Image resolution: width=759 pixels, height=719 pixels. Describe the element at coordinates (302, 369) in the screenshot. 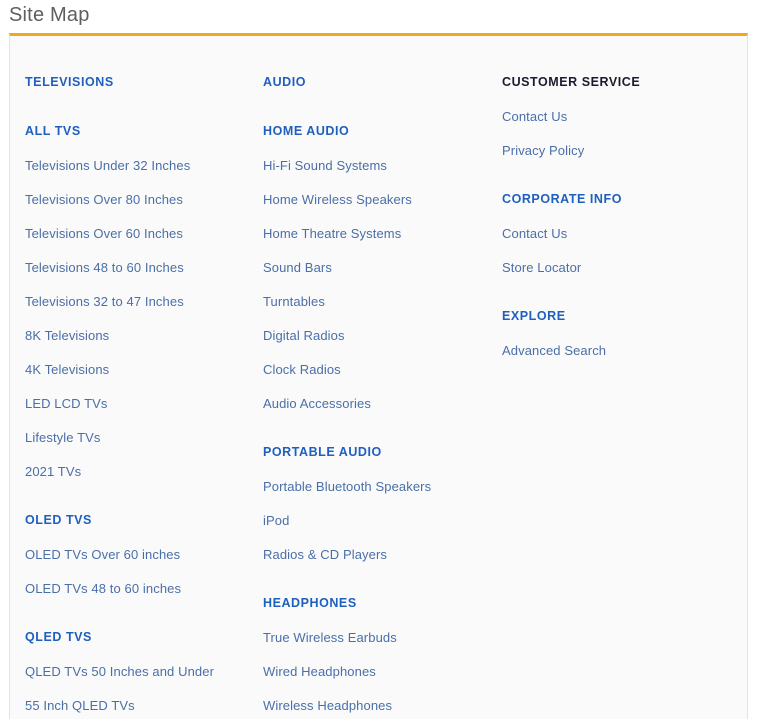

I see `sitemap-link: Clock Radios` at that location.